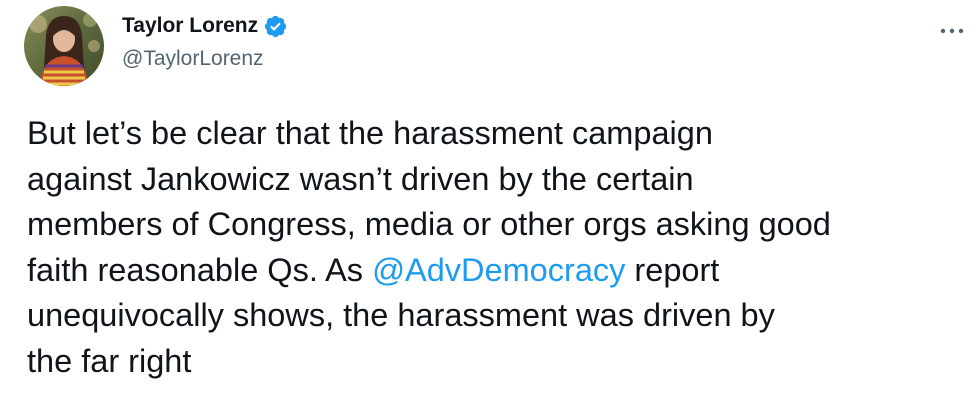 The height and width of the screenshot is (402, 980). I want to click on display-name: Taylor Lorenz, so click(190, 26).